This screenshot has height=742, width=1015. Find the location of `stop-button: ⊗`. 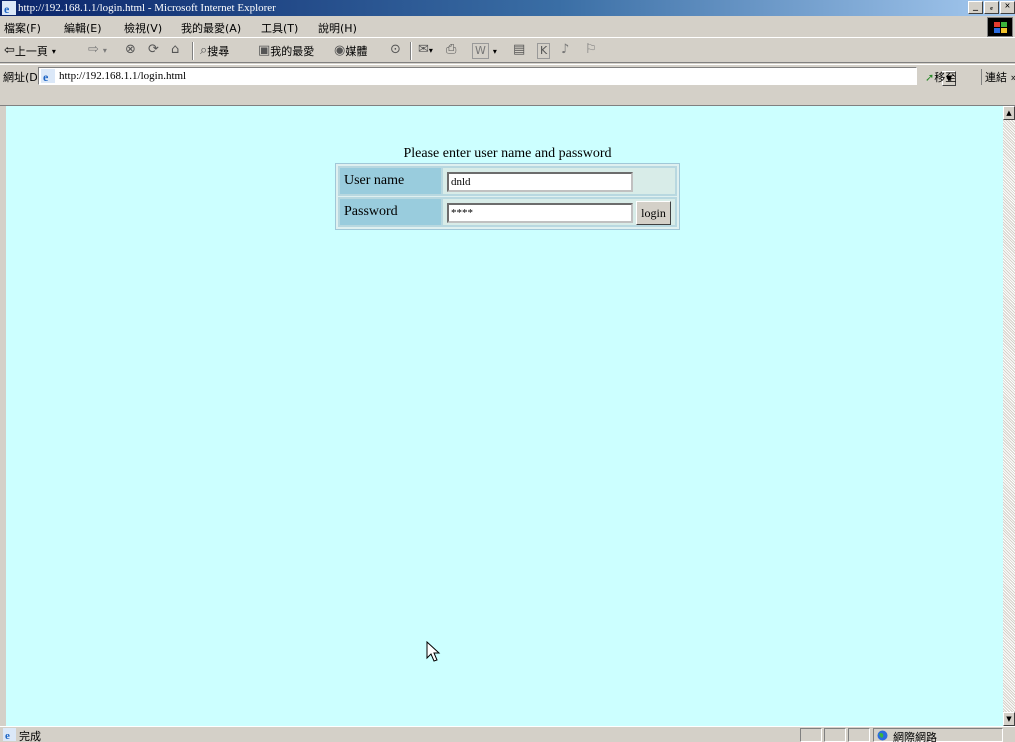

stop-button: ⊗ is located at coordinates (130, 50).